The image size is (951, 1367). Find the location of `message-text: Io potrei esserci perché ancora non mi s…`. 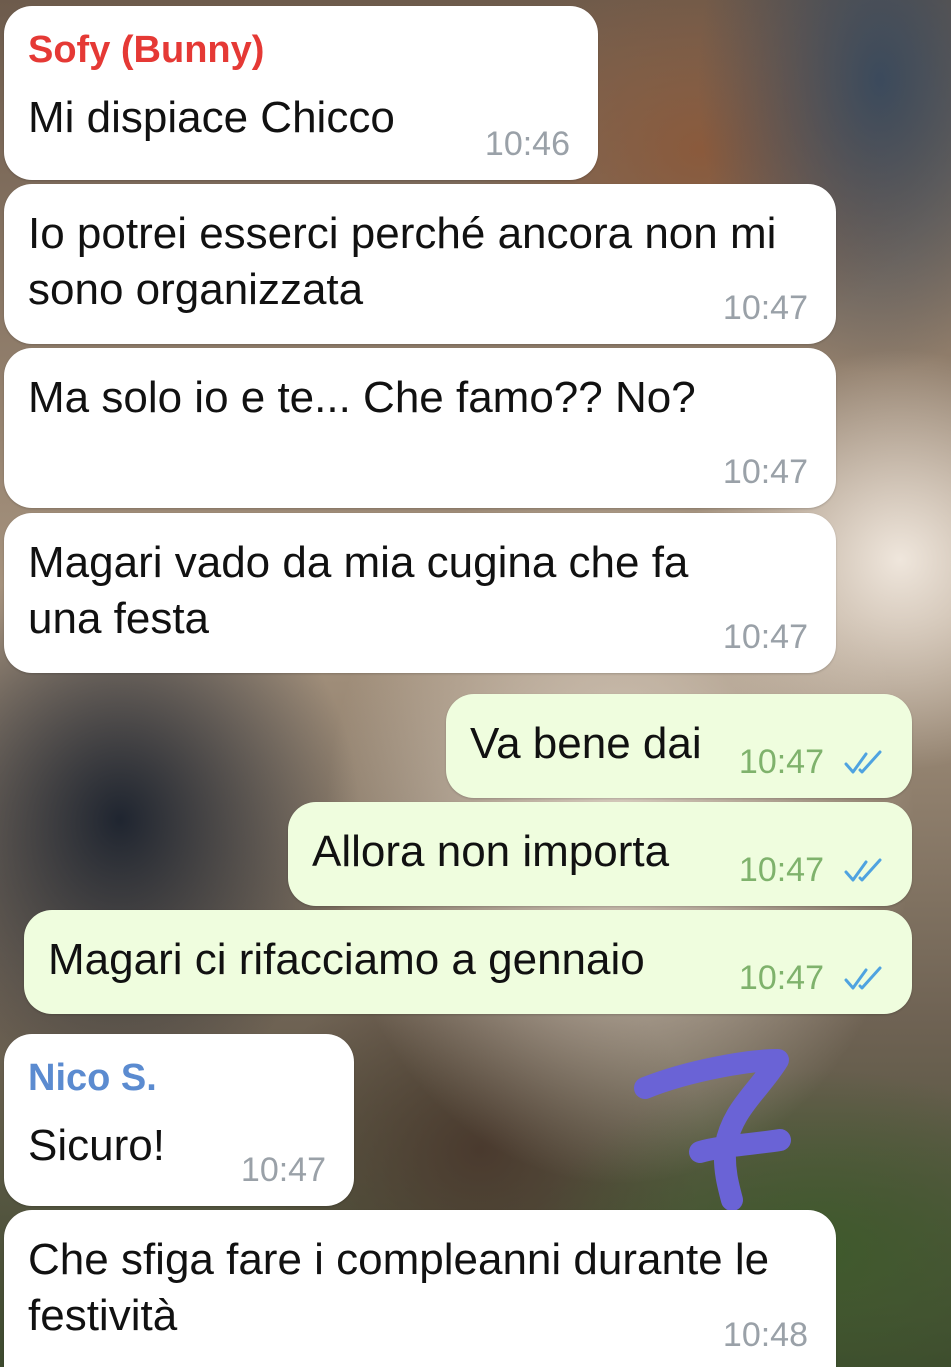

message-text: Io potrei esserci perché ancora non mi s… is located at coordinates (402, 261).